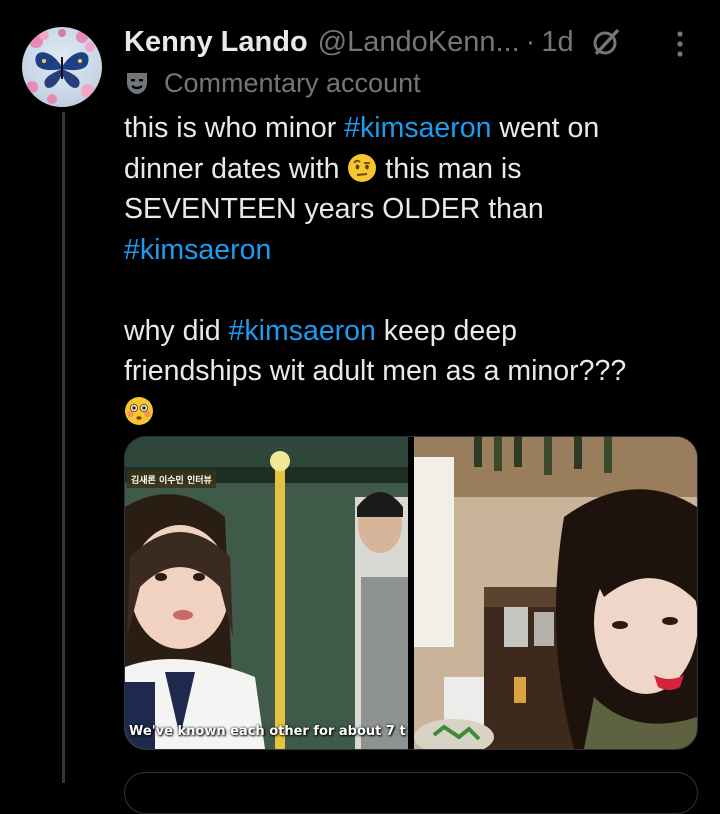  Describe the element at coordinates (545, 128) in the screenshot. I see `text-segment: went on` at that location.